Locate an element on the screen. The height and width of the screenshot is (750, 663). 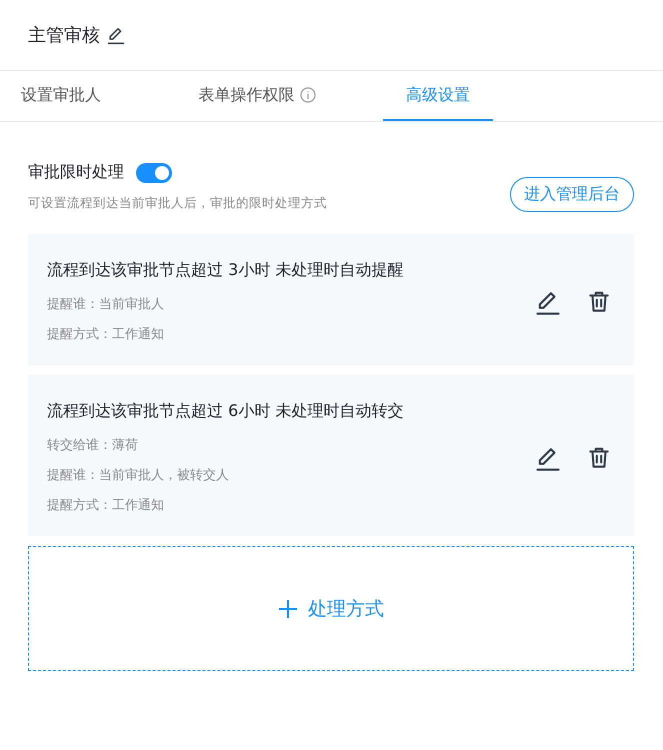
setting-label: 审批限时处理 is located at coordinates (76, 172).